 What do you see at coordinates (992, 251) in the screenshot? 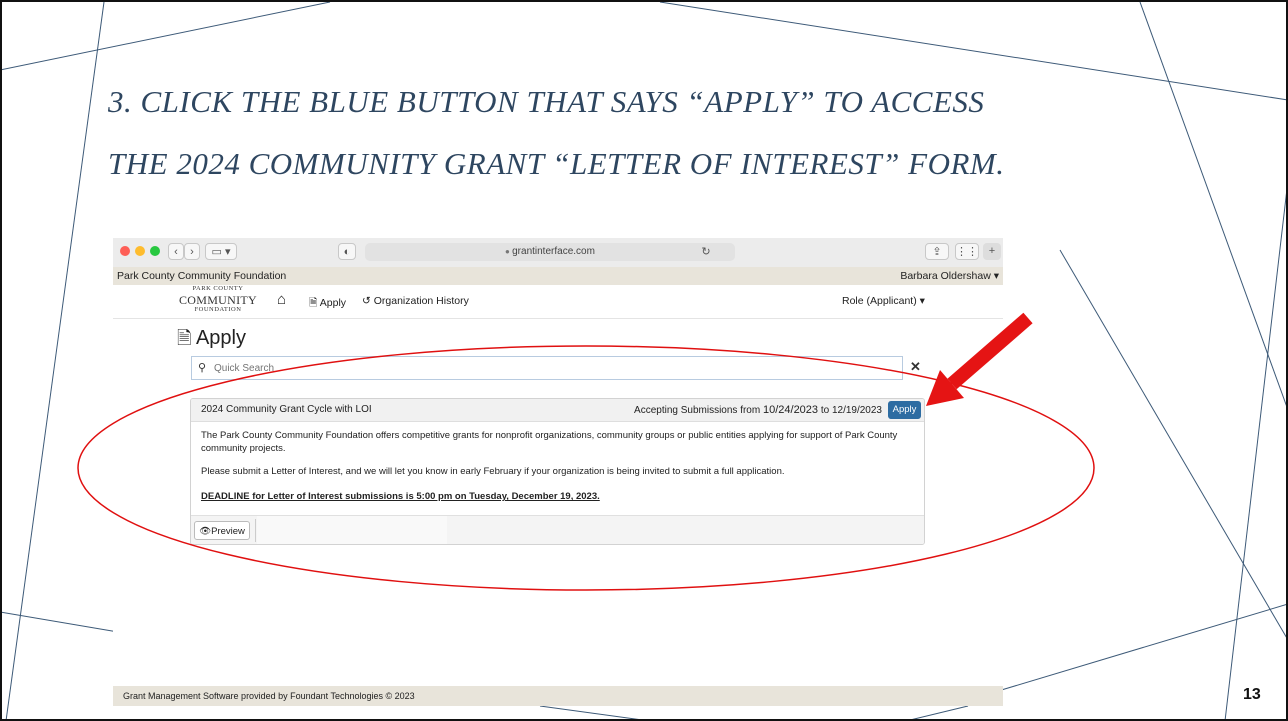
I see `new-tab-icon: +` at bounding box center [992, 251].